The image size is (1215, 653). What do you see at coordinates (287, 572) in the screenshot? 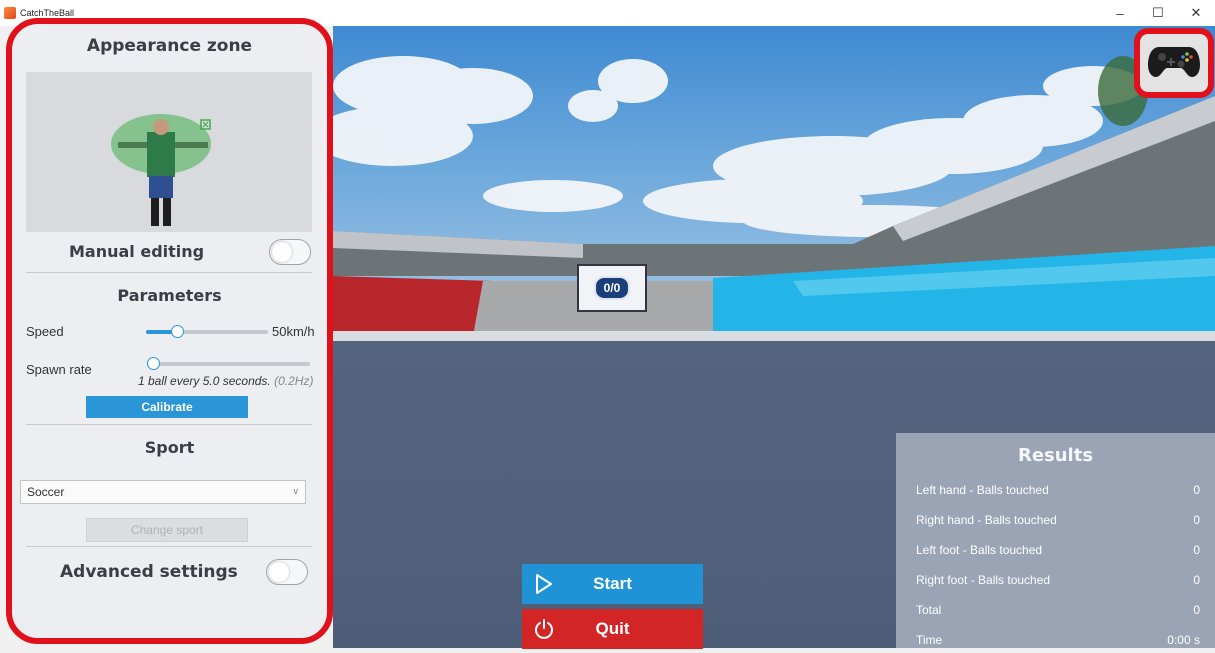
I see `advanced-settings-toggle` at bounding box center [287, 572].